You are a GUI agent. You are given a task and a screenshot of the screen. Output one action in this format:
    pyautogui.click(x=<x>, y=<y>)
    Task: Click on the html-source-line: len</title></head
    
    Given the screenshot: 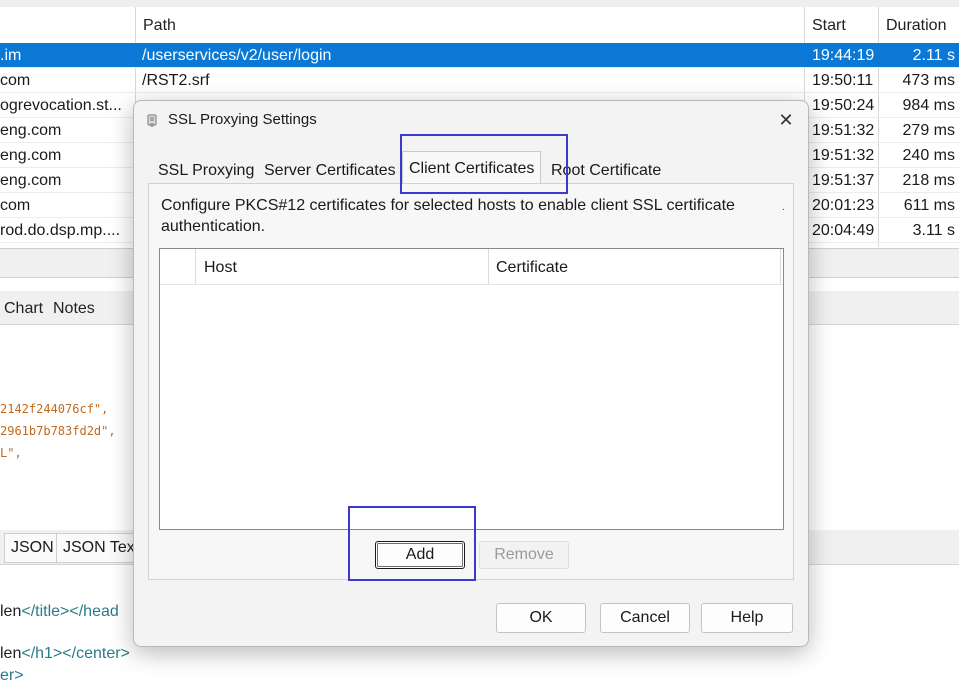 What is the action you would take?
    pyautogui.click(x=59, y=612)
    